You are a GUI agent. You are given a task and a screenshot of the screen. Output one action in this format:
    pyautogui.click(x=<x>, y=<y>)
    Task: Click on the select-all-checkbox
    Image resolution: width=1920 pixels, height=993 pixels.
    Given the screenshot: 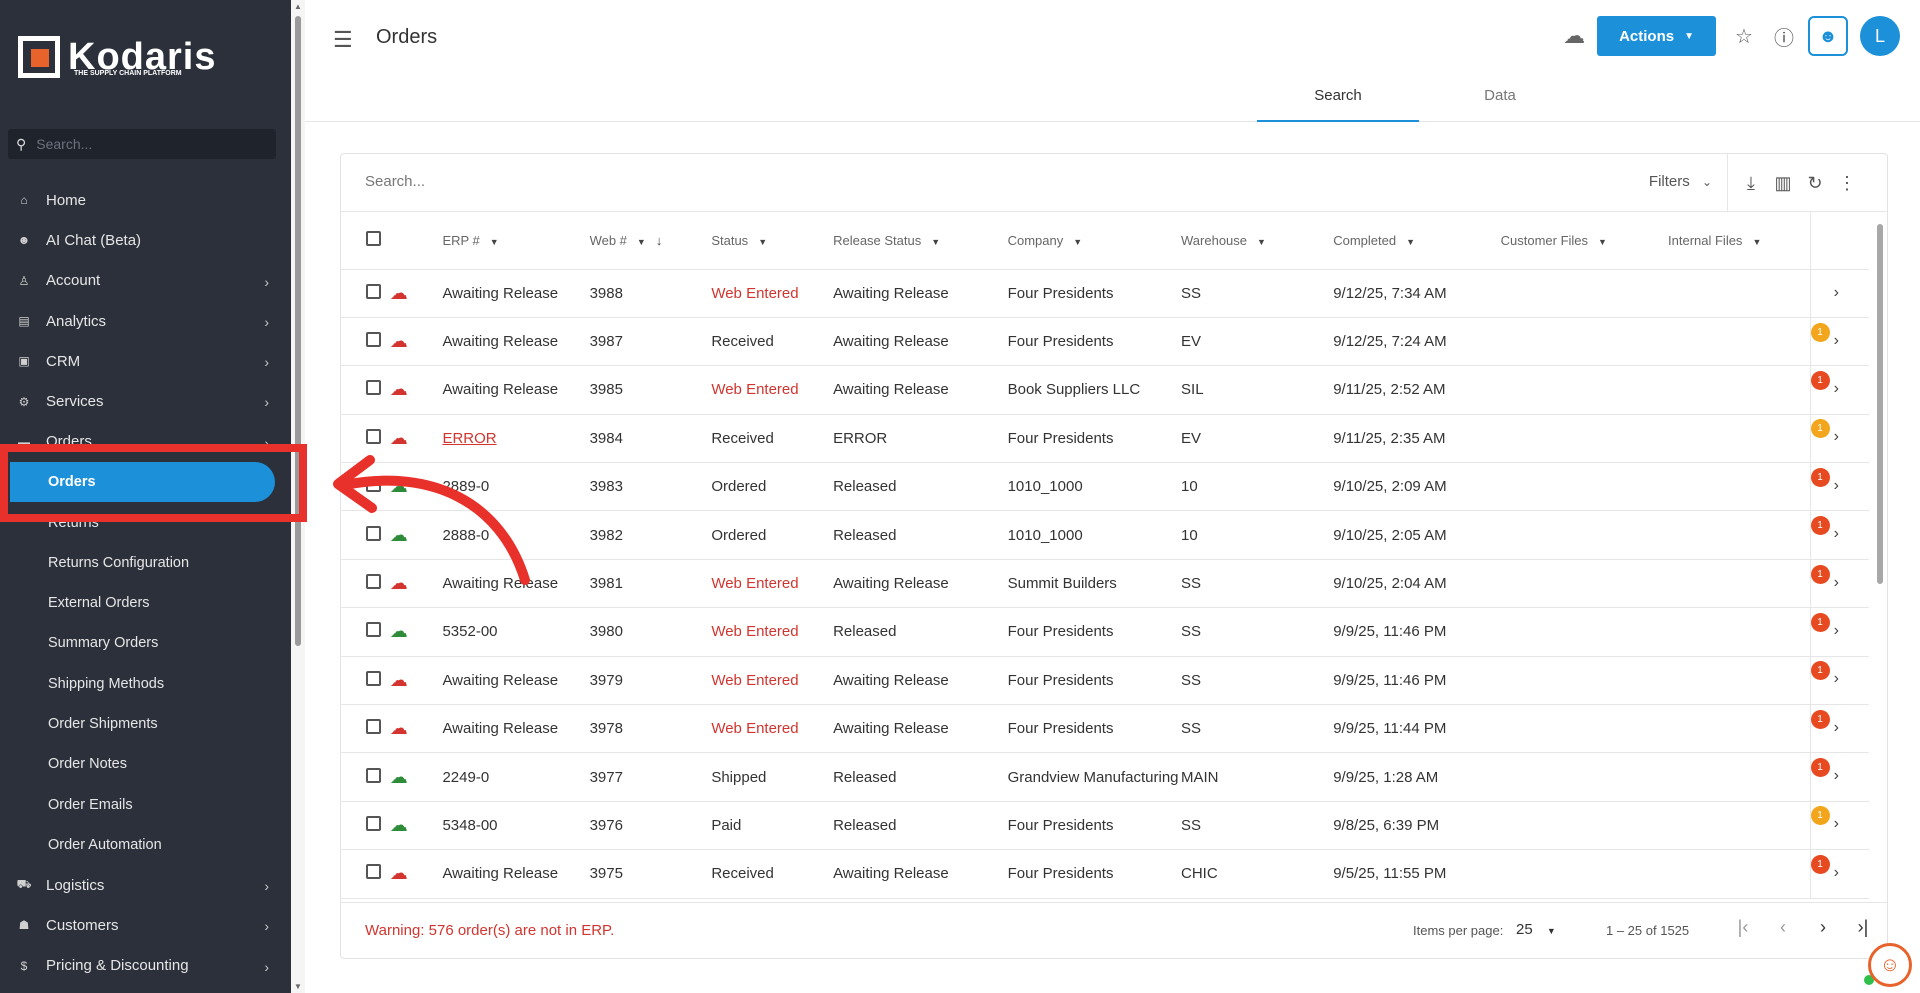 What is the action you would take?
    pyautogui.click(x=373, y=239)
    